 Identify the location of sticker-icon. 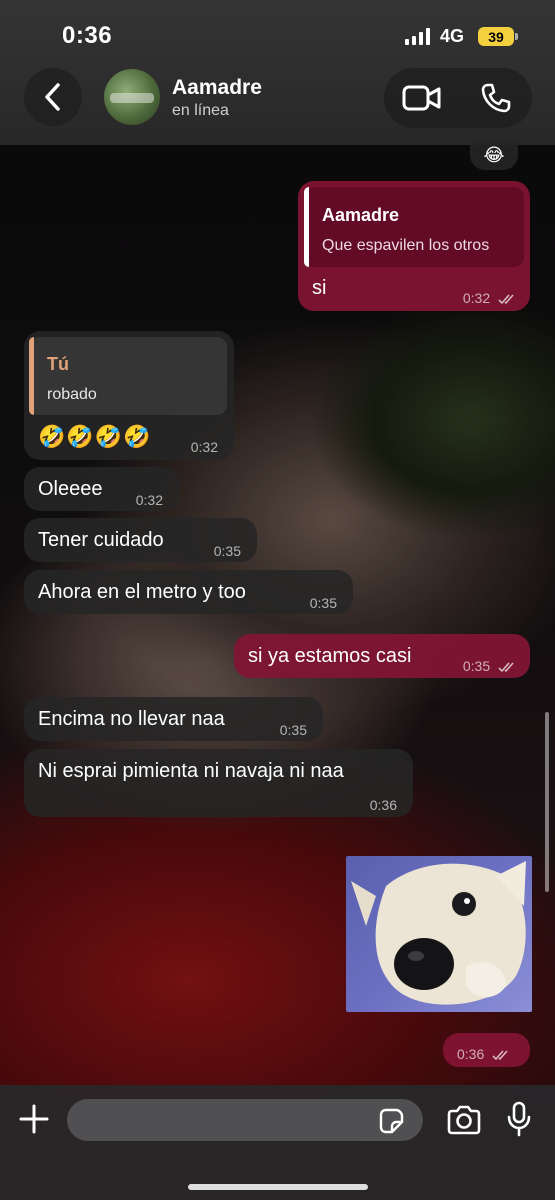
(391, 1121).